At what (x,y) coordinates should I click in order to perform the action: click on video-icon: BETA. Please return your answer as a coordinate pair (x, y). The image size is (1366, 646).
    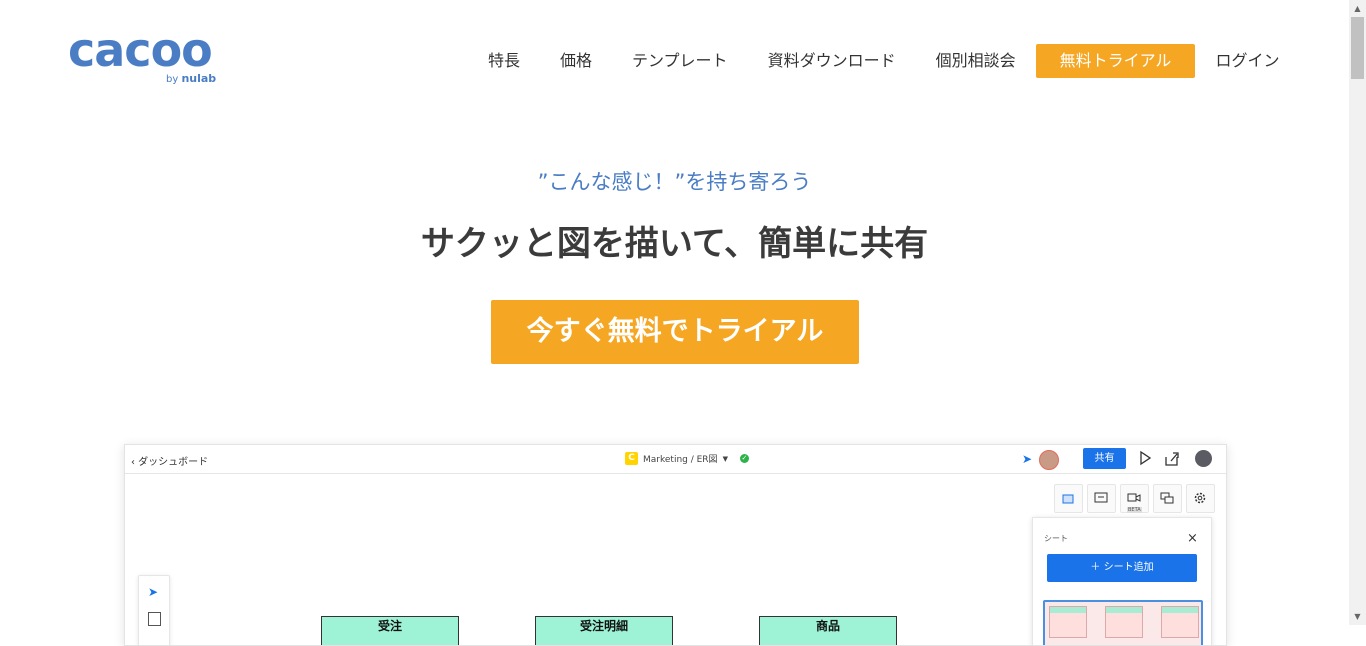
    Looking at the image, I should click on (1134, 498).